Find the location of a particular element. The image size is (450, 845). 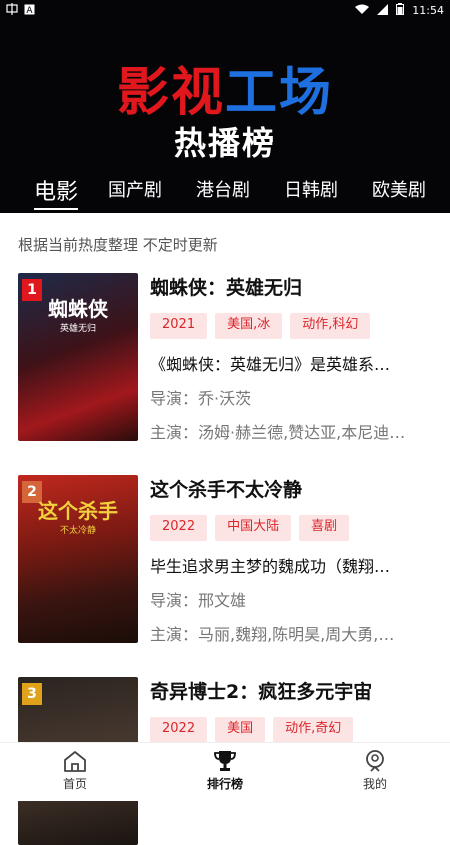

status-bar: A 11:54 is located at coordinates (225, 10).